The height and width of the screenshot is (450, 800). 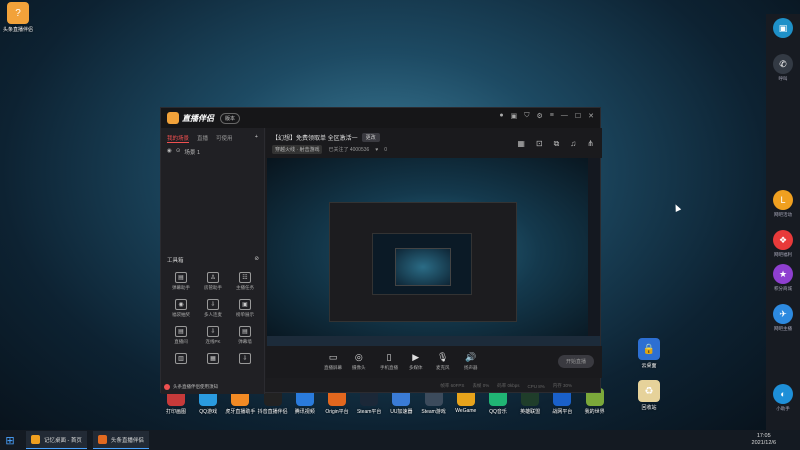 I want to click on tool-item: ▤ 弹幕墙, so click(x=245, y=335).